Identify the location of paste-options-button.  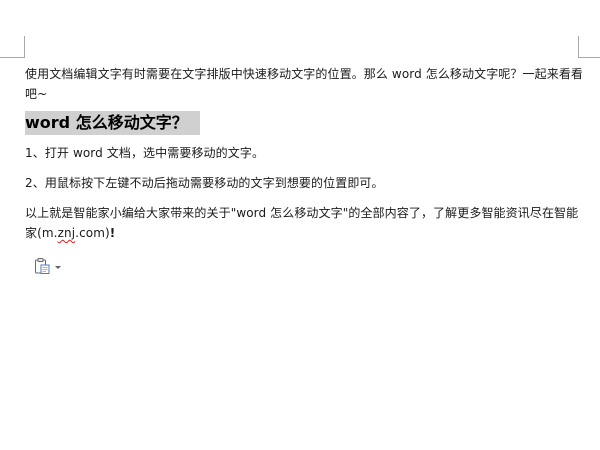
(47, 266).